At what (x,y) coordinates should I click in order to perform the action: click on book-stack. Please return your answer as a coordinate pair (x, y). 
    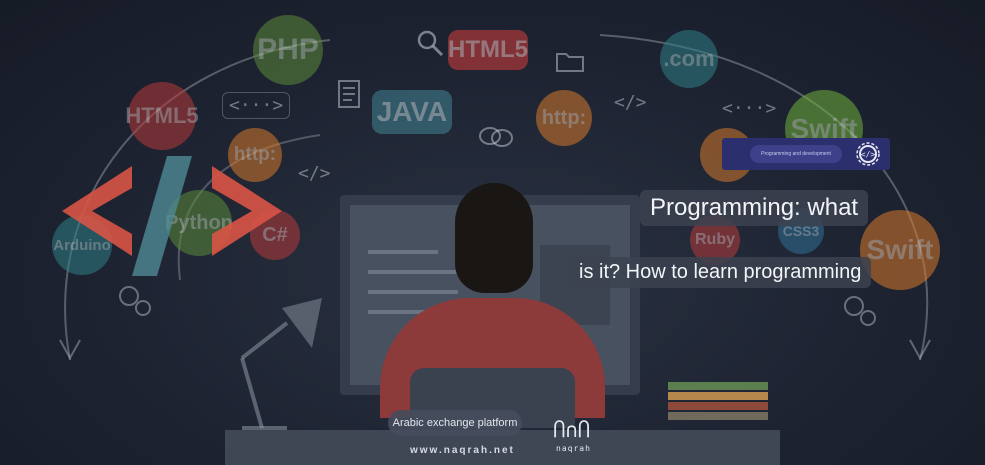
    Looking at the image, I should click on (718, 402).